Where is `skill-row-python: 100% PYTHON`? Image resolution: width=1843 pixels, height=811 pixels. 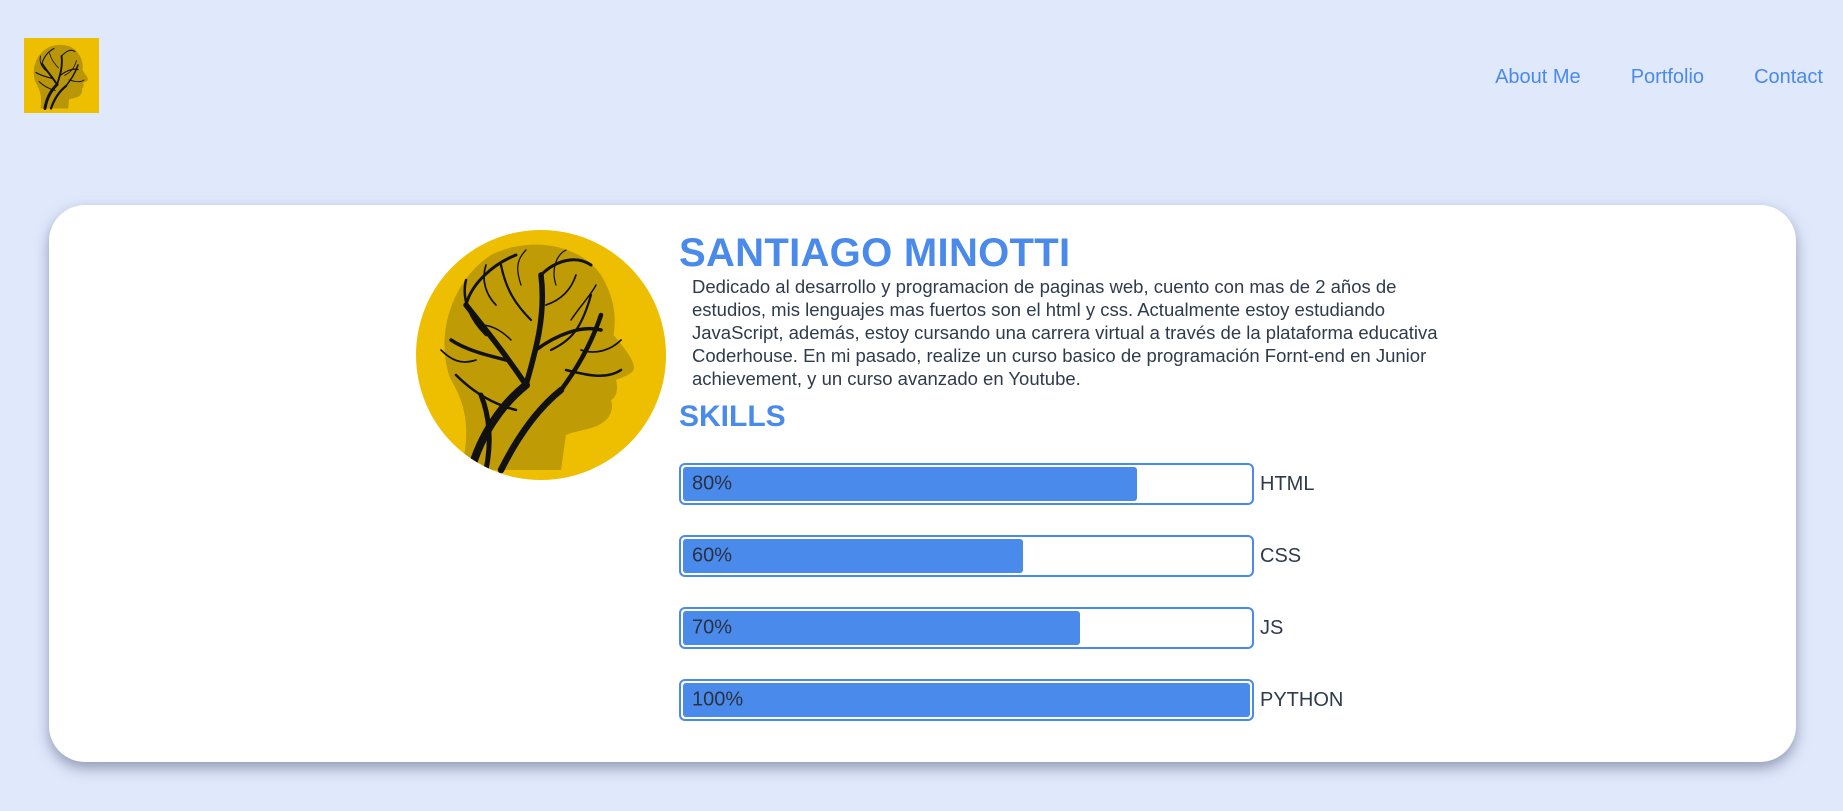 skill-row-python: 100% PYTHON is located at coordinates (1011, 700).